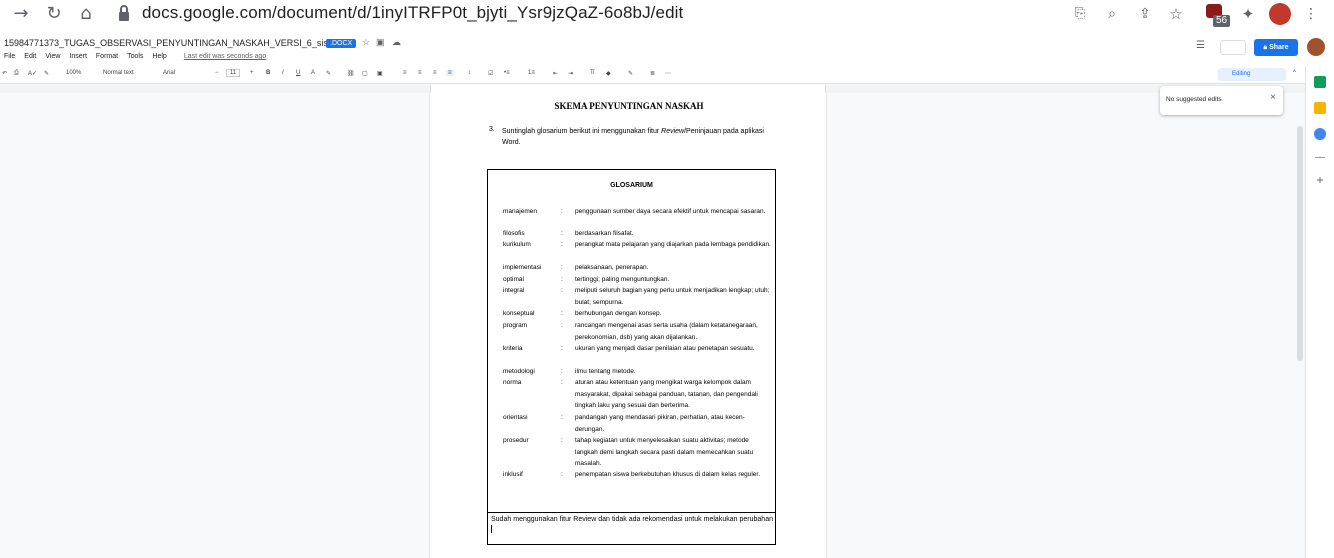  Describe the element at coordinates (628, 89) in the screenshot. I see `ruler-track` at that location.